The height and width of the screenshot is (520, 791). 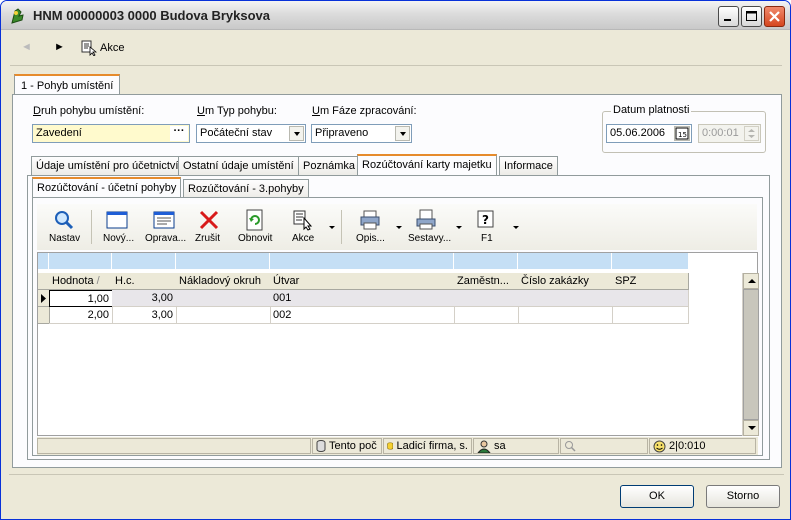 What do you see at coordinates (395, 48) in the screenshot?
I see `main-toolbar: ◄ ► Akce` at bounding box center [395, 48].